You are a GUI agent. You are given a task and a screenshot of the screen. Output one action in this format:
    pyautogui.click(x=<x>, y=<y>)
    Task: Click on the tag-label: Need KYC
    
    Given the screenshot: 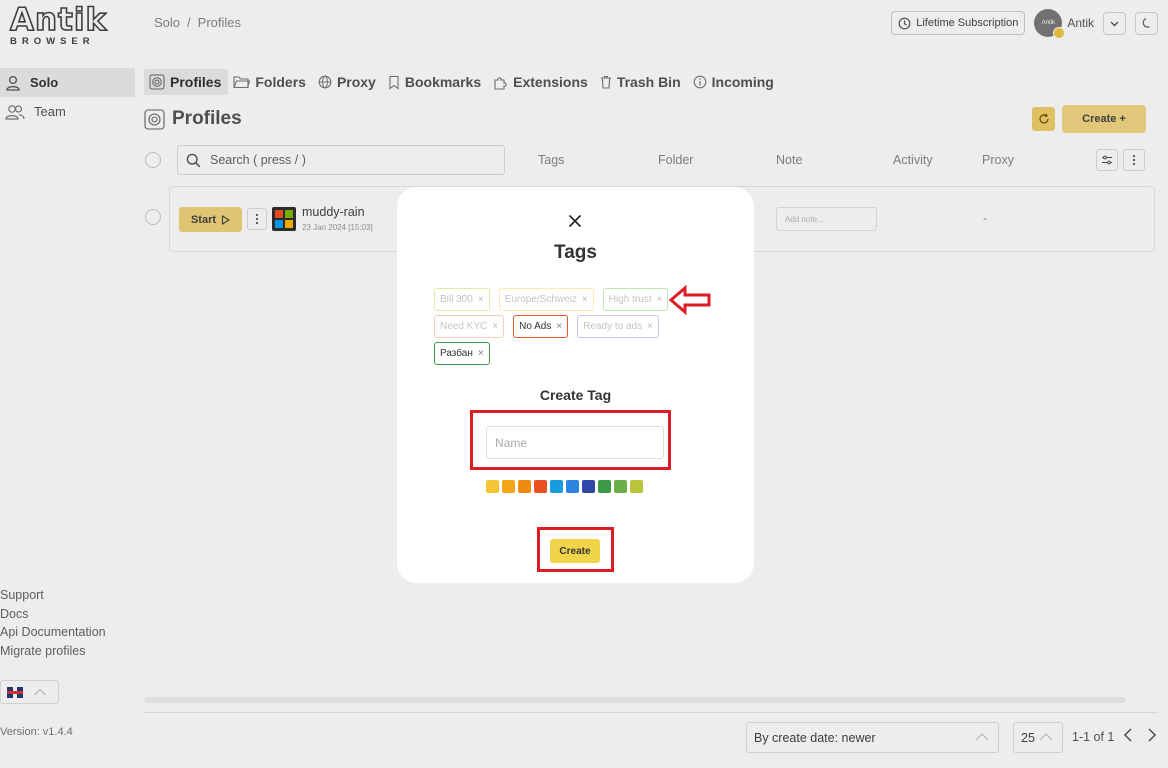 What is the action you would take?
    pyautogui.click(x=464, y=326)
    